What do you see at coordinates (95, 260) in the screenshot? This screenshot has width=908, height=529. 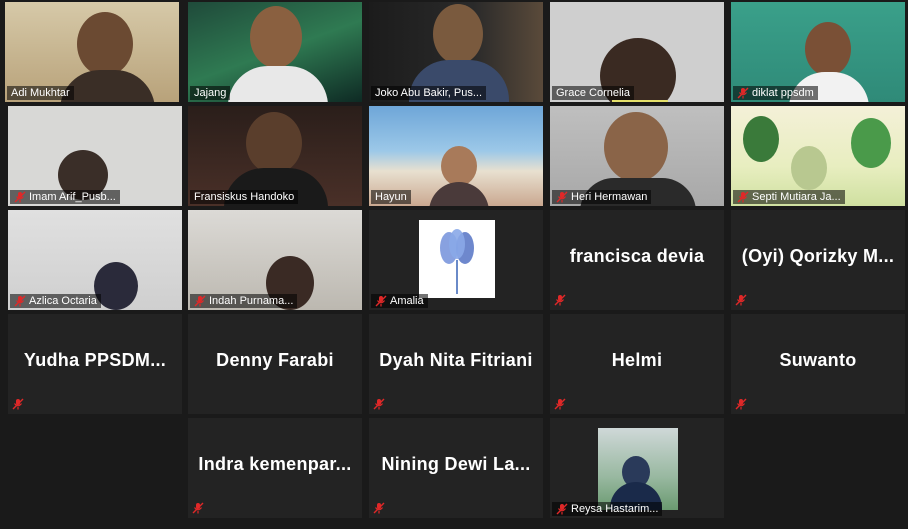 I see `video-tile-azlica-octaria: Azlica Octaria` at bounding box center [95, 260].